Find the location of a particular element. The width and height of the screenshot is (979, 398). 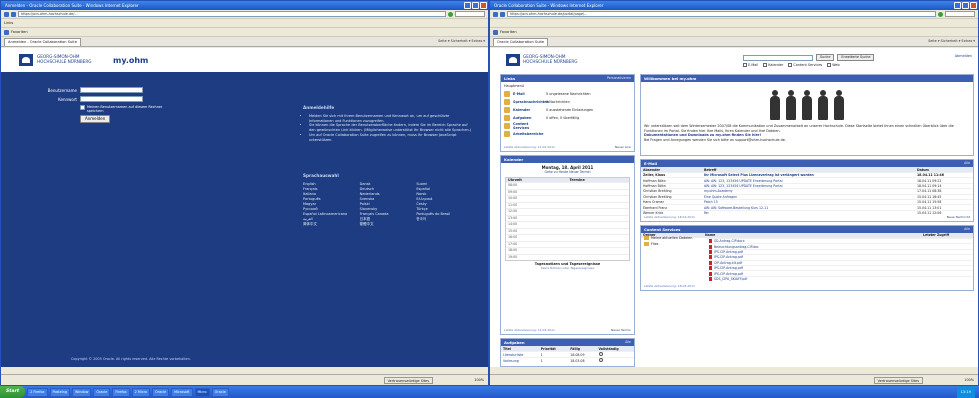

language-link is located at coordinates (444, 224).